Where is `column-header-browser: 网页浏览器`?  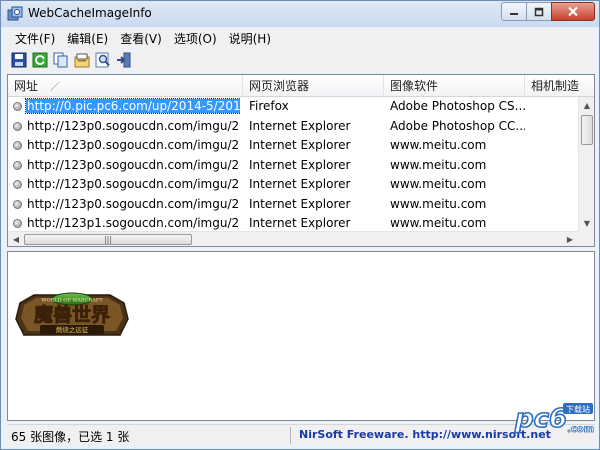
column-header-browser: 网页浏览器 is located at coordinates (313, 86).